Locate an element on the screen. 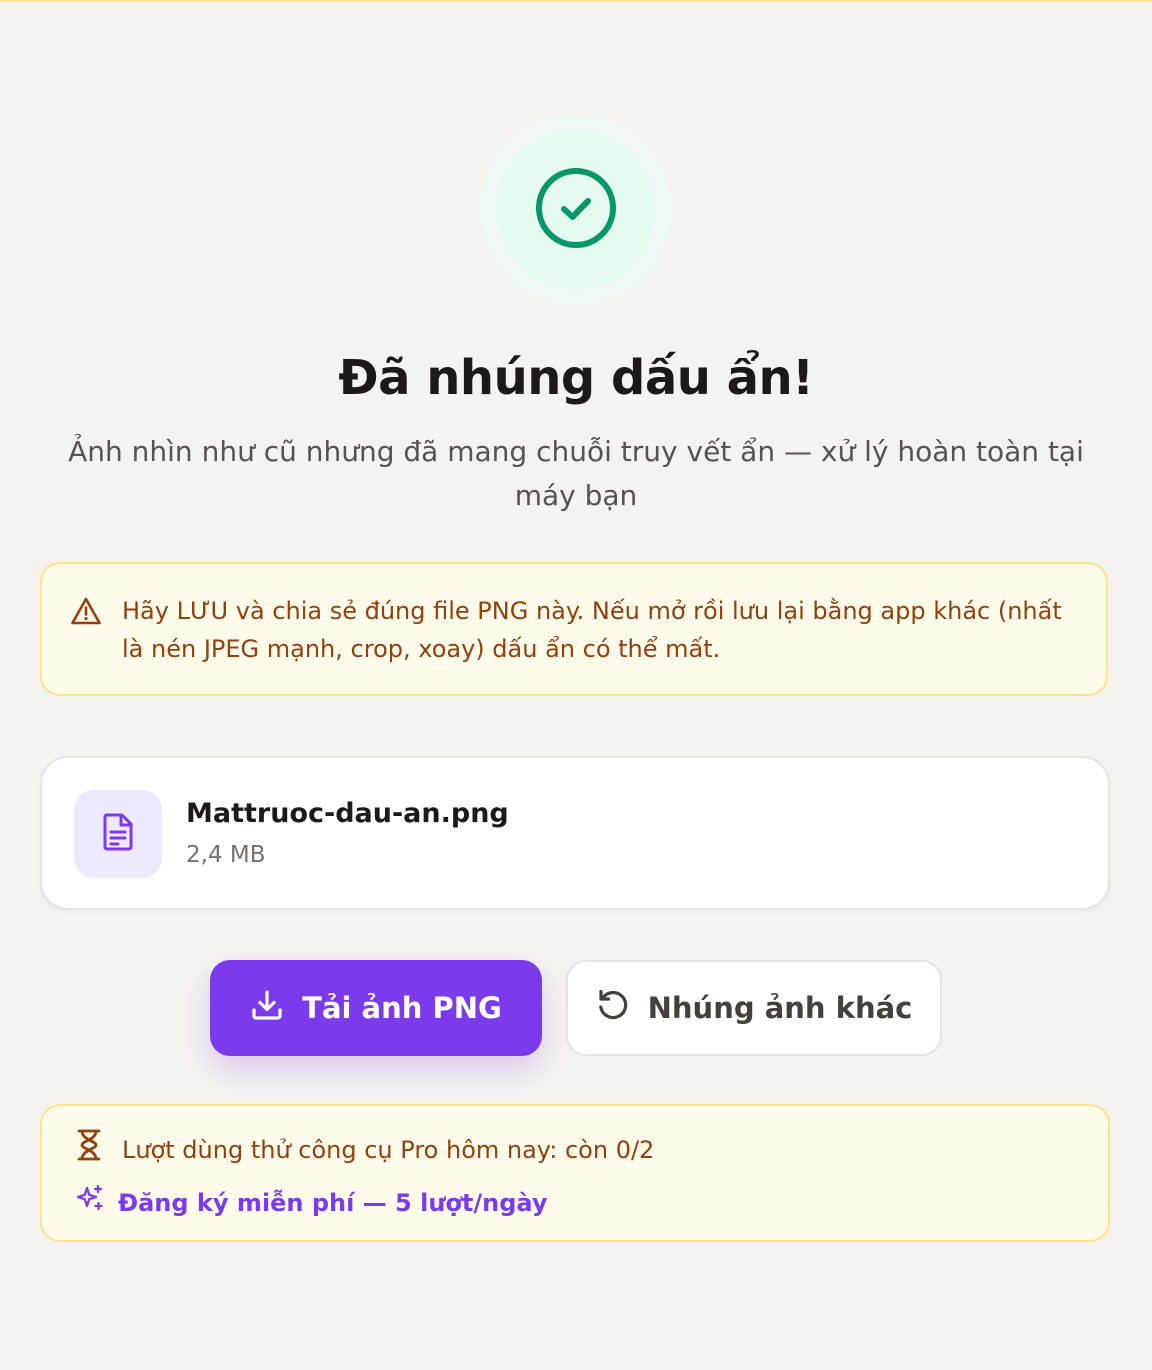  download-icon is located at coordinates (267, 1008).